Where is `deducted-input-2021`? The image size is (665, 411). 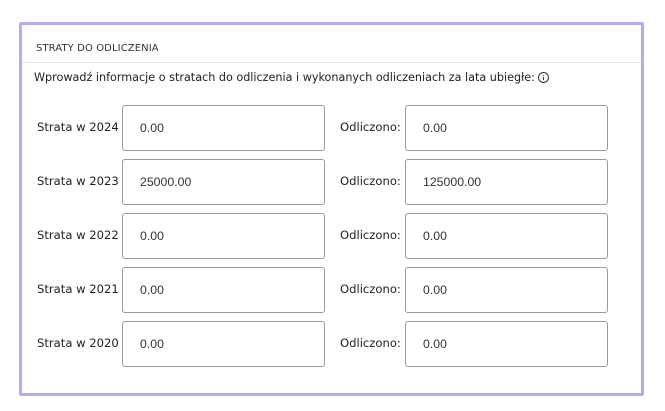 deducted-input-2021 is located at coordinates (506, 290).